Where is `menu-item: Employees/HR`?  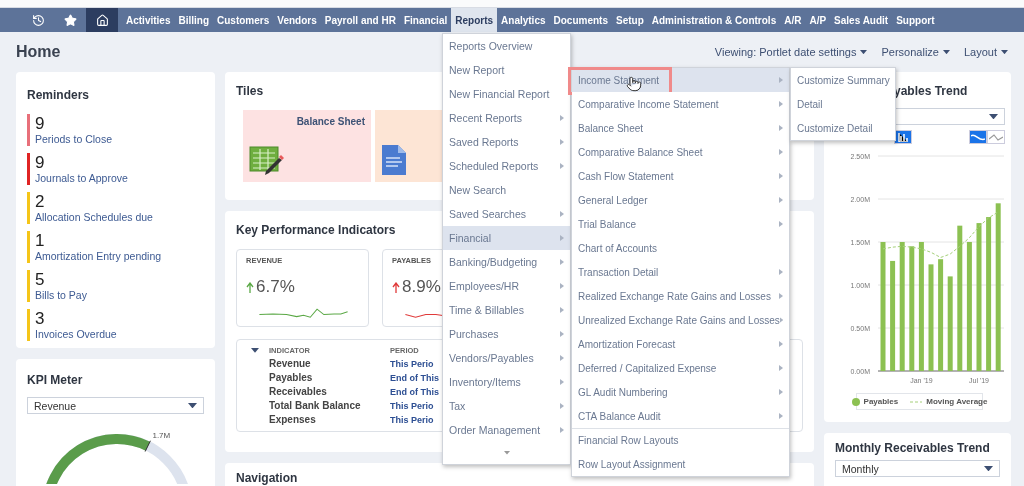
menu-item: Employees/HR is located at coordinates (506, 286).